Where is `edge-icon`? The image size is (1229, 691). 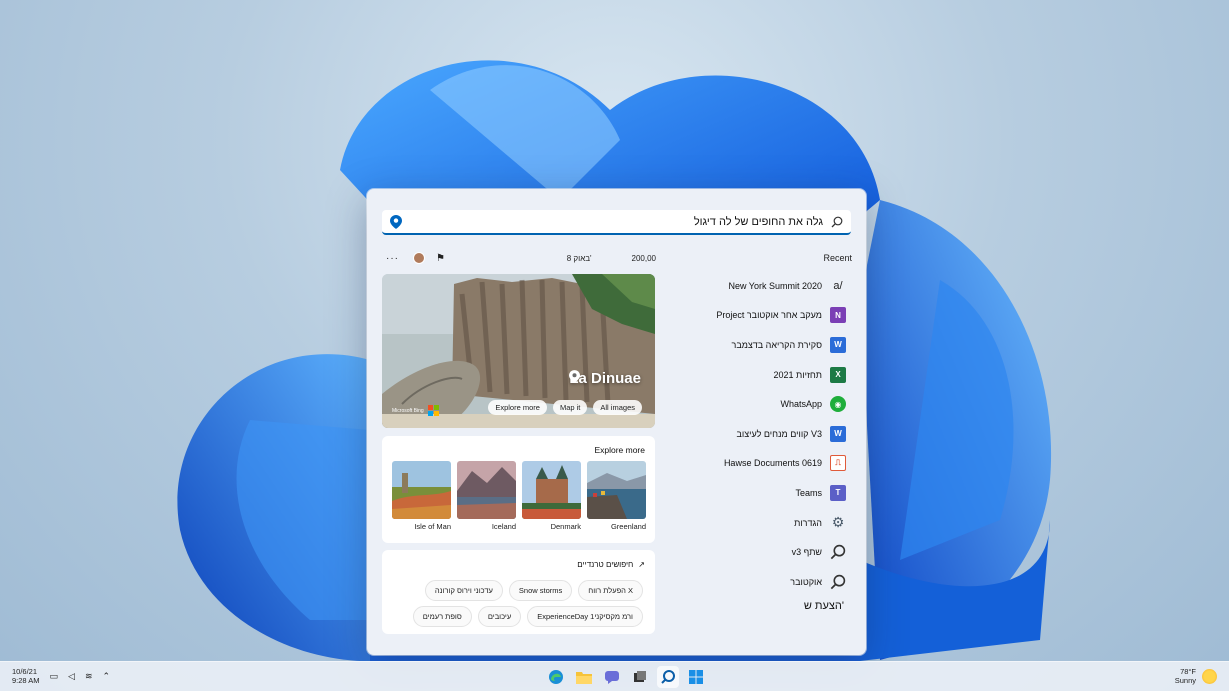
edge-icon is located at coordinates (556, 677).